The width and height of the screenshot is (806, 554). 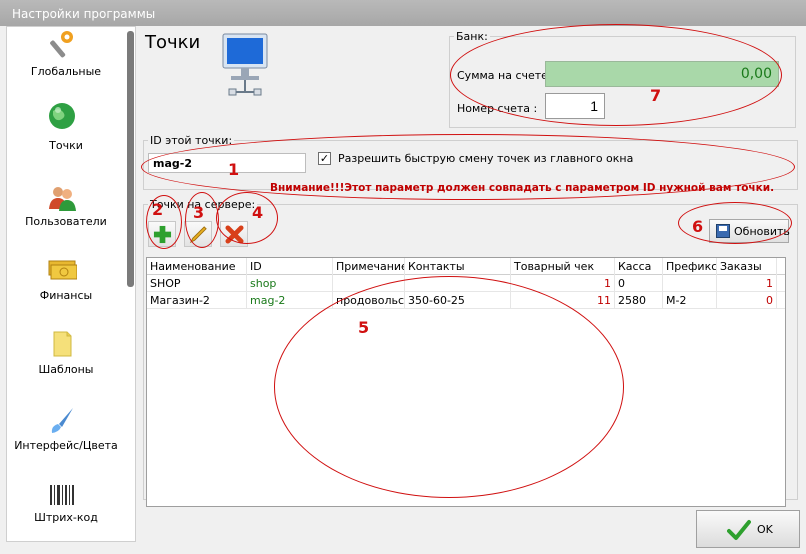 What do you see at coordinates (130, 159) in the screenshot?
I see `scrollbar-thumb` at bounding box center [130, 159].